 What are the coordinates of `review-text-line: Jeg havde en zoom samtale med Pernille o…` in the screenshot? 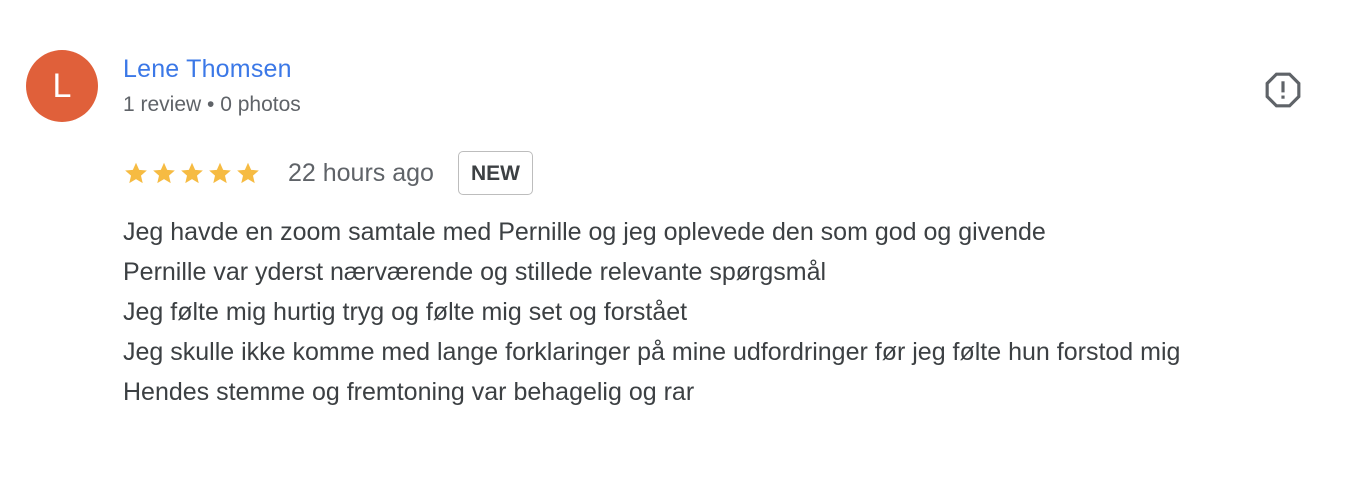 It's located at (584, 232).